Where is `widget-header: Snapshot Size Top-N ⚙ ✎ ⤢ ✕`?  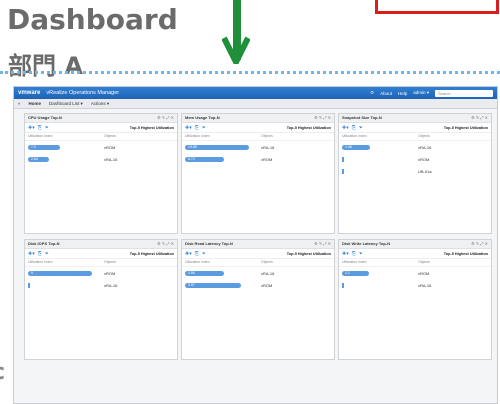 widget-header: Snapshot Size Top-N ⚙ ✎ ⤢ ✕ is located at coordinates (415, 118).